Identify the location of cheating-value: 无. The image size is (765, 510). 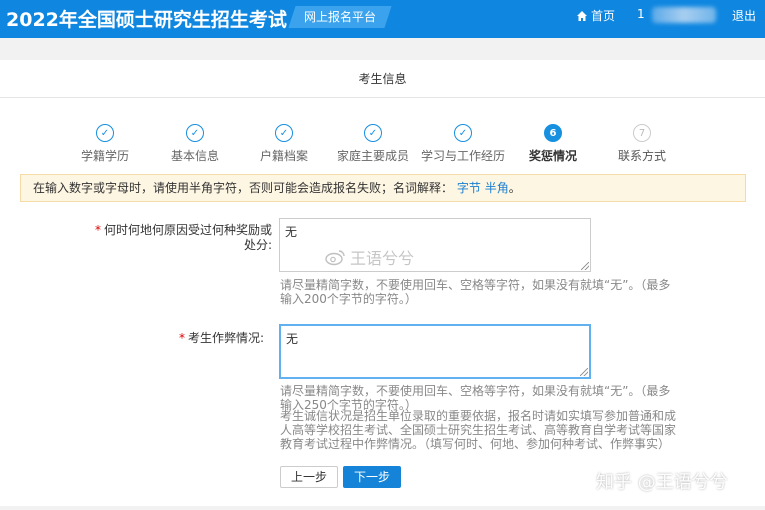
(292, 339).